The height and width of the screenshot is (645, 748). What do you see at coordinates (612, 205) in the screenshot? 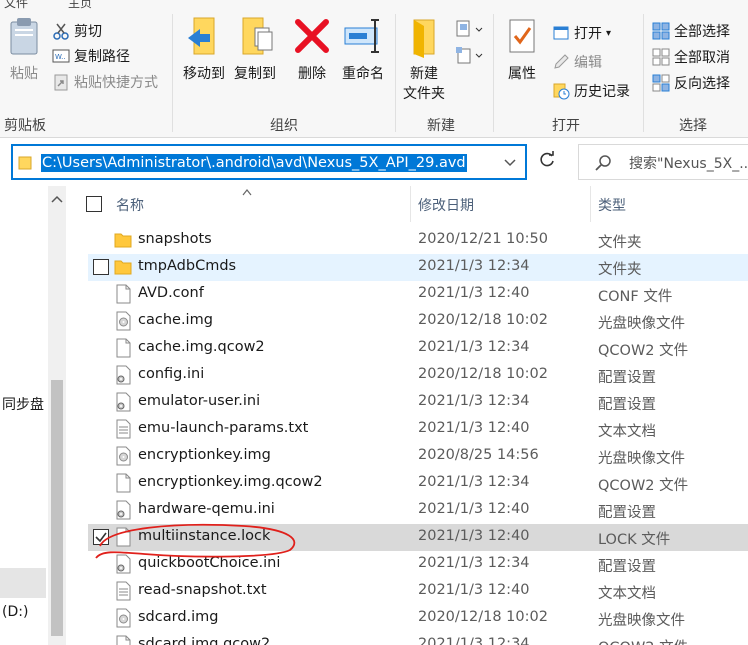
I see `column-type: 类型` at bounding box center [612, 205].